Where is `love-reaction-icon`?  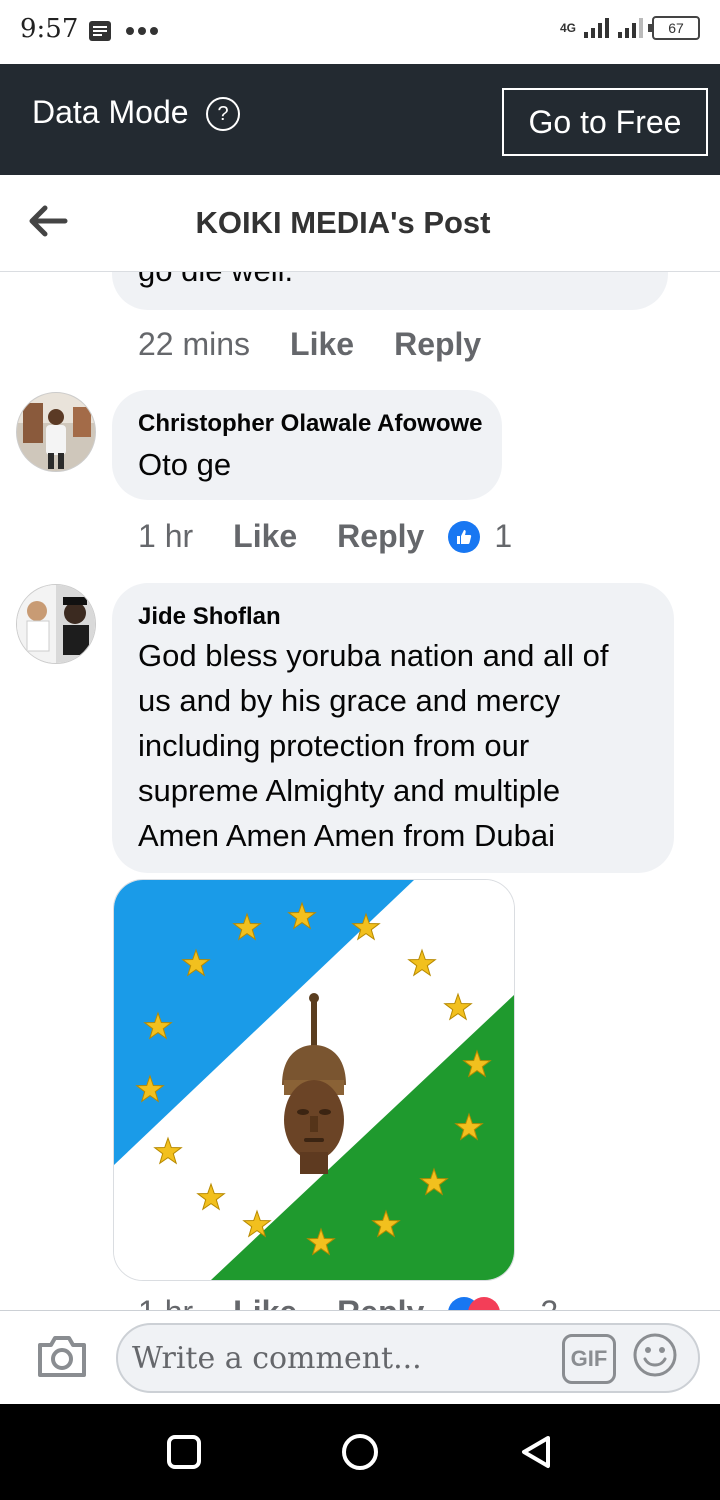 love-reaction-icon is located at coordinates (484, 1303).